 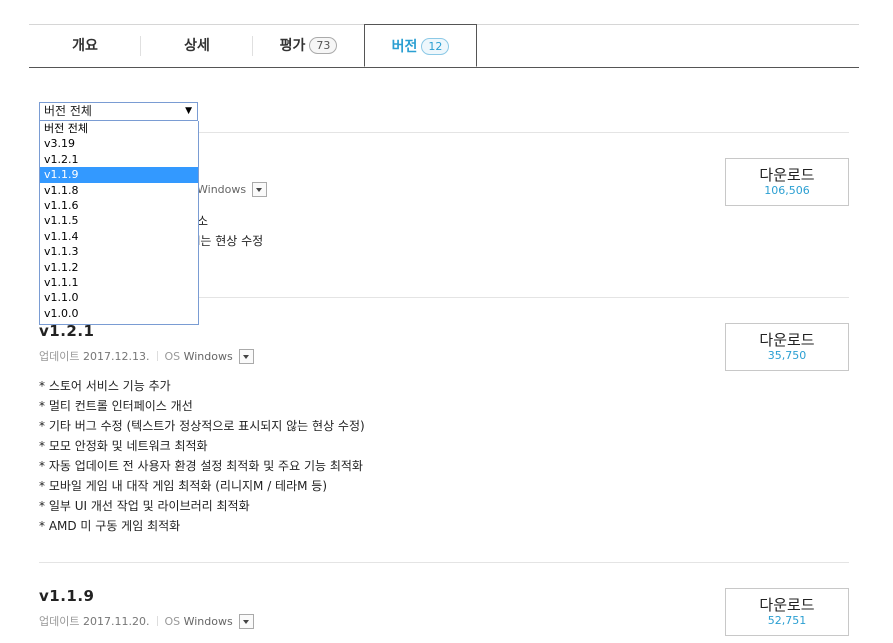 What do you see at coordinates (119, 297) in the screenshot?
I see `version-option: v1.1.0` at bounding box center [119, 297].